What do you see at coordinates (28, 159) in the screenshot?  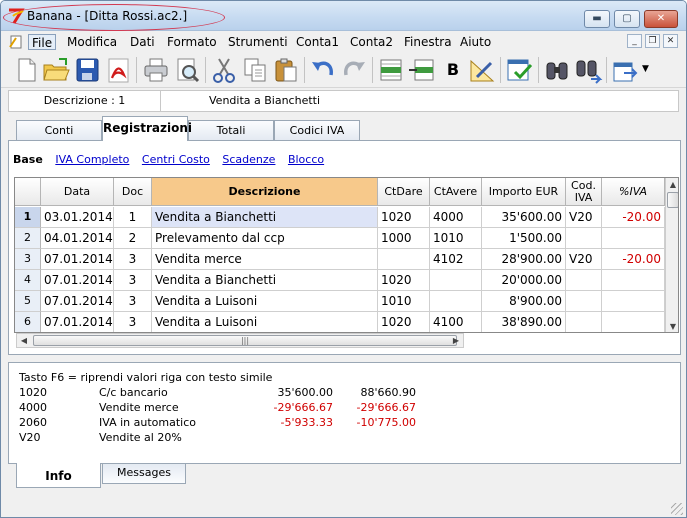 I see `view-base: Base` at bounding box center [28, 159].